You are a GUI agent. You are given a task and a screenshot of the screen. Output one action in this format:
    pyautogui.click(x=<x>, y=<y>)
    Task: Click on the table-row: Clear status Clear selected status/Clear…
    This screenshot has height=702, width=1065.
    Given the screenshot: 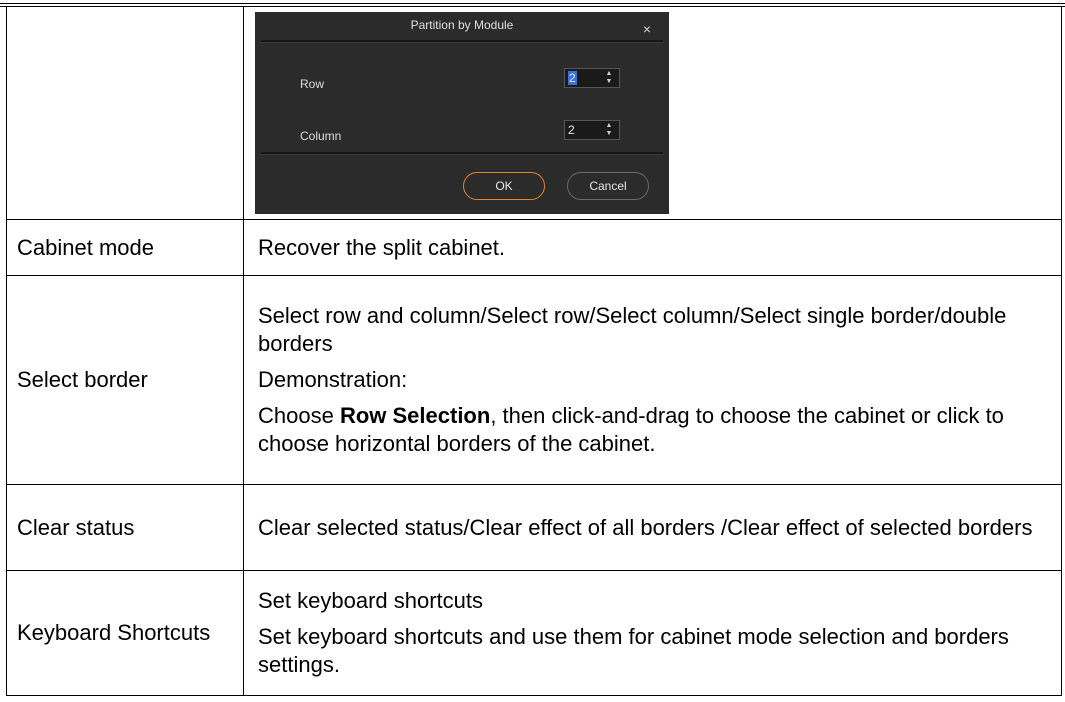 What is the action you would take?
    pyautogui.click(x=534, y=527)
    